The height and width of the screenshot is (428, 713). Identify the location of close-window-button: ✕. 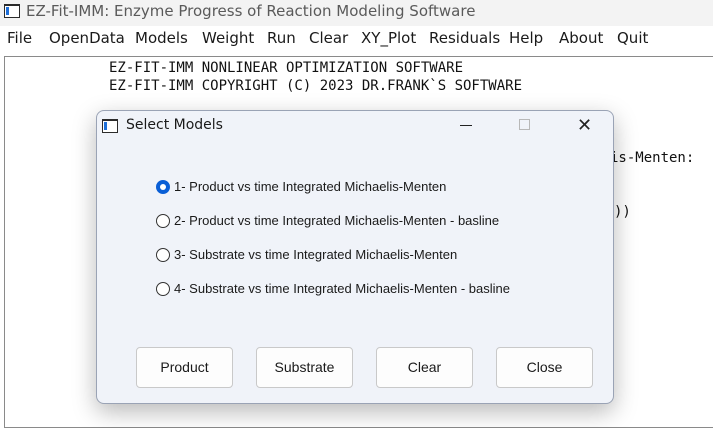
(584, 126).